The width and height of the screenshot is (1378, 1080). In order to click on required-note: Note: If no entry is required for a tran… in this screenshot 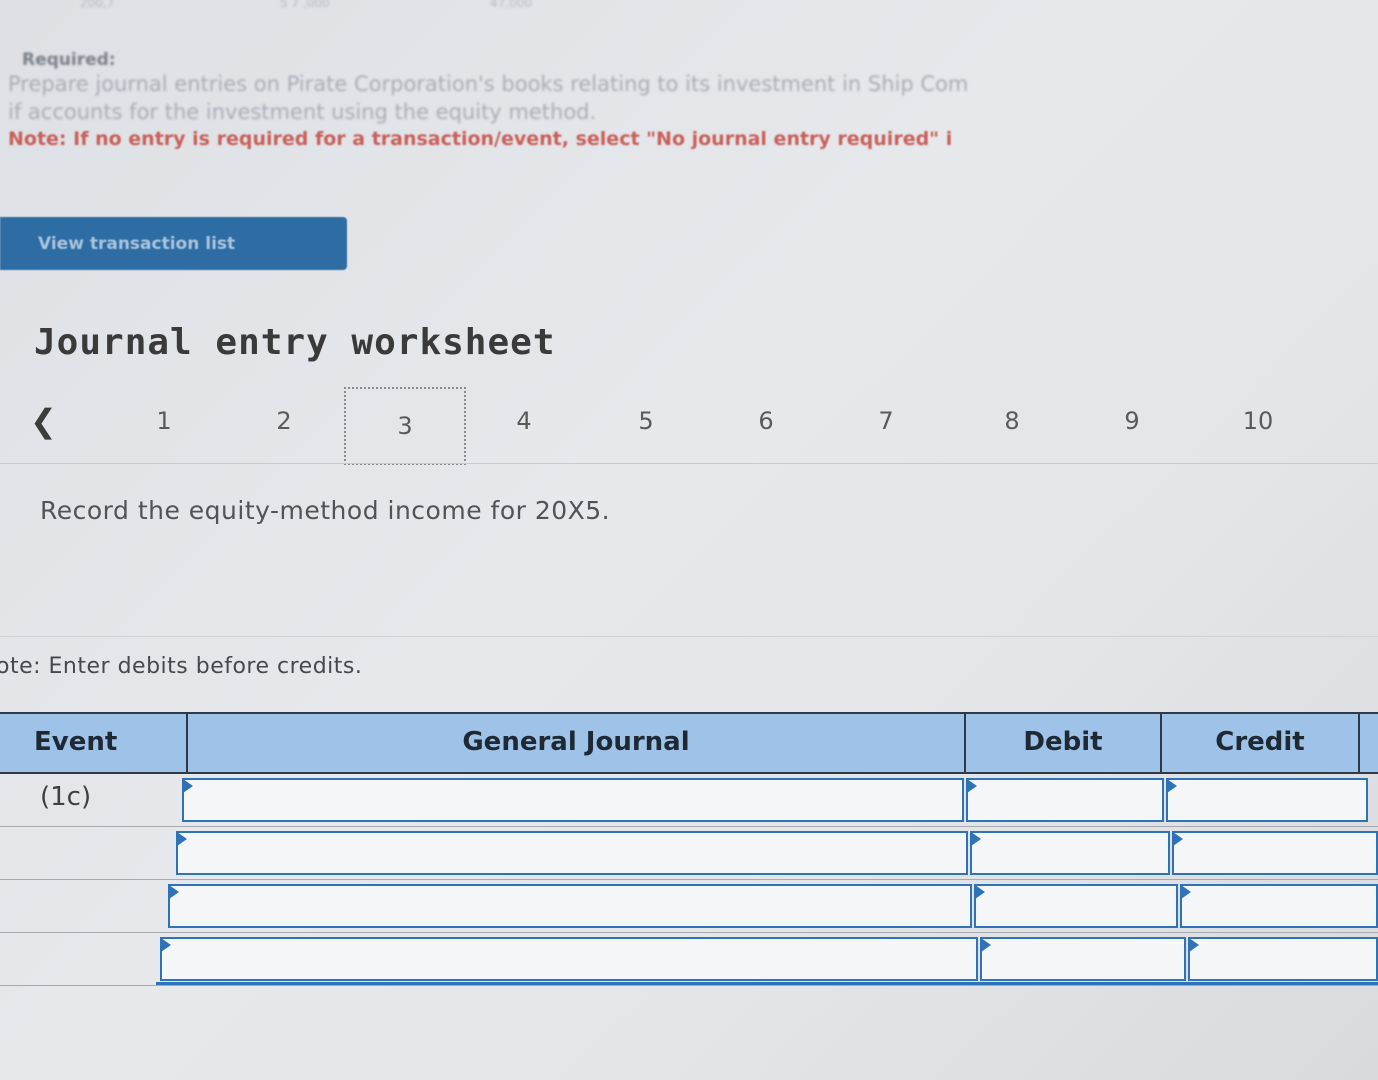, I will do `click(480, 139)`.